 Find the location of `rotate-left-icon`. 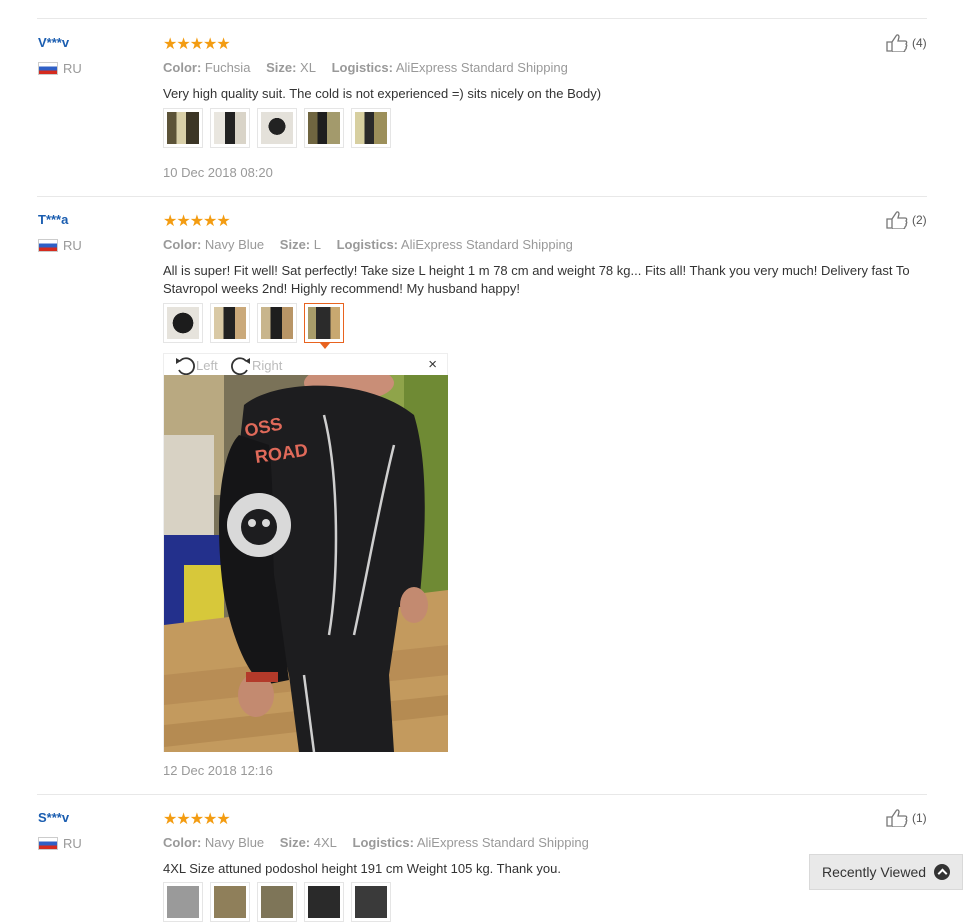

rotate-left-icon is located at coordinates (185, 366).